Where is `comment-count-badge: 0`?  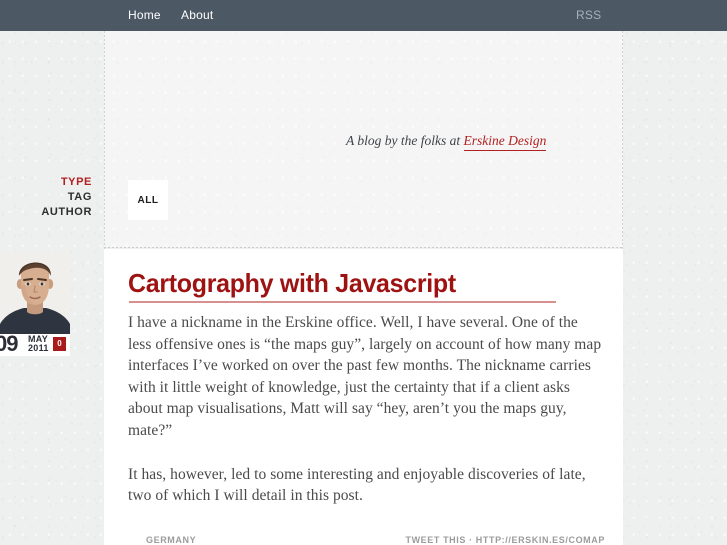 comment-count-badge: 0 is located at coordinates (59, 344).